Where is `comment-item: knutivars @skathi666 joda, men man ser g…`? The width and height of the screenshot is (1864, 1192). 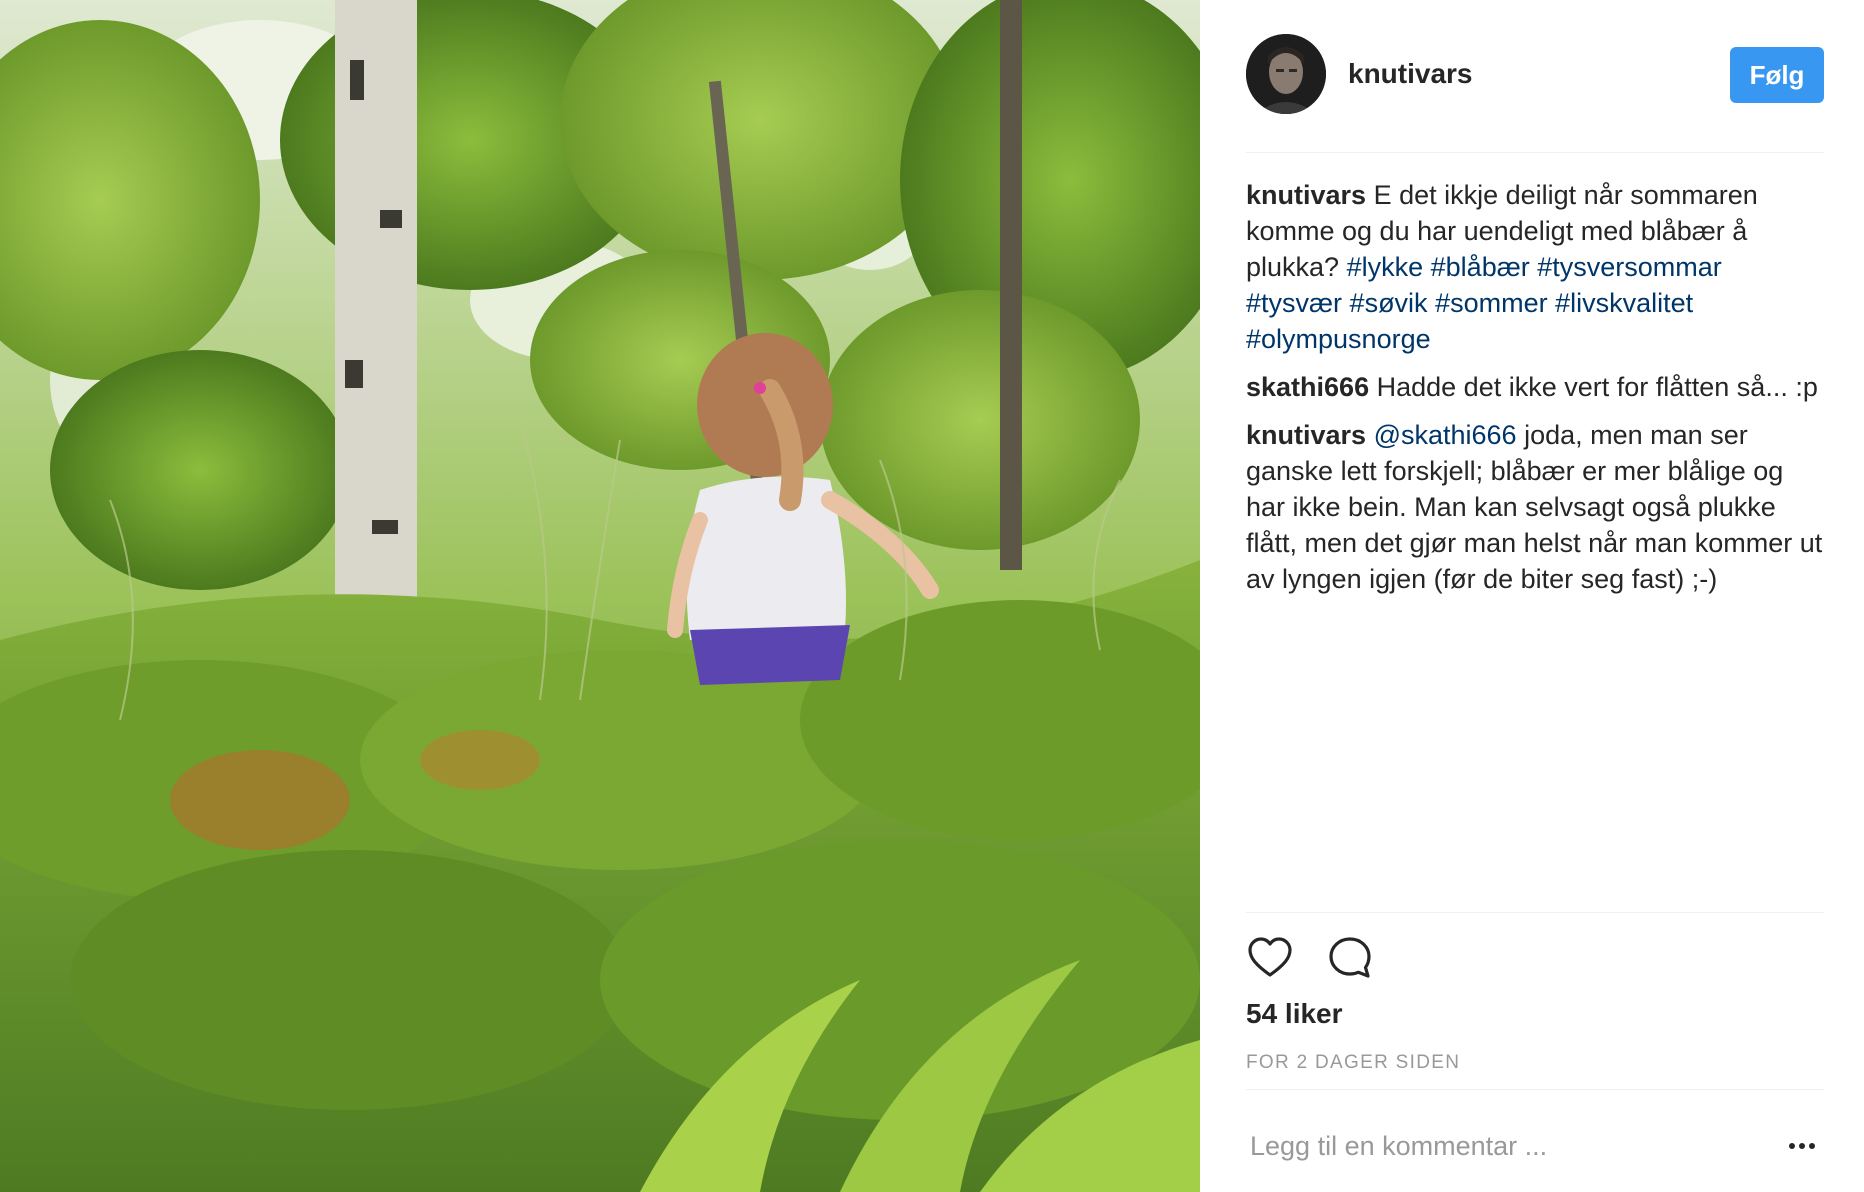 comment-item: knutivars @skathi666 joda, men man ser g… is located at coordinates (1535, 507).